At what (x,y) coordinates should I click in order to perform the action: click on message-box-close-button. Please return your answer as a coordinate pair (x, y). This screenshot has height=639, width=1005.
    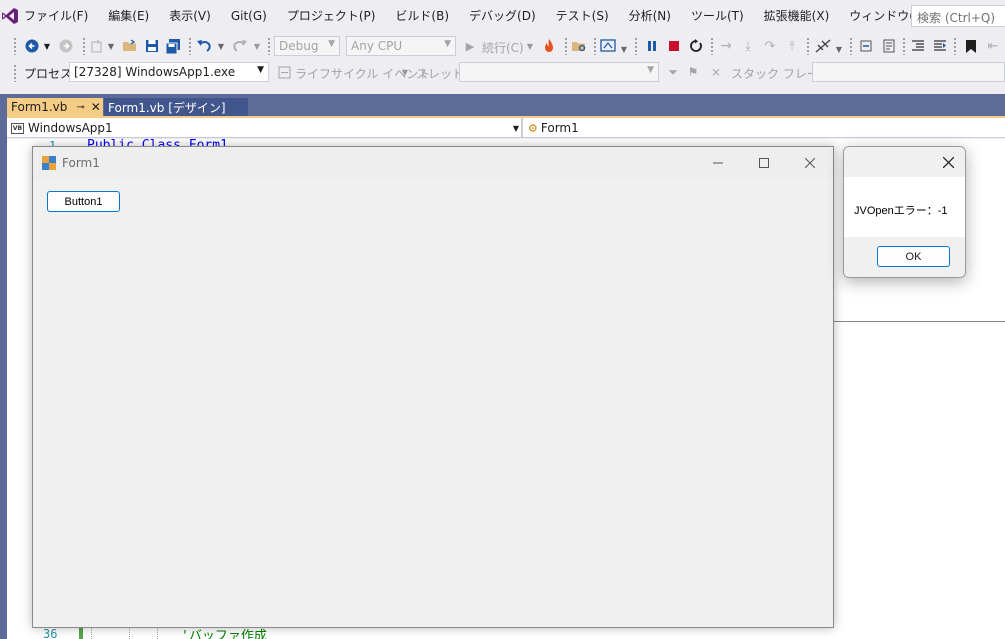
    Looking at the image, I should click on (948, 162).